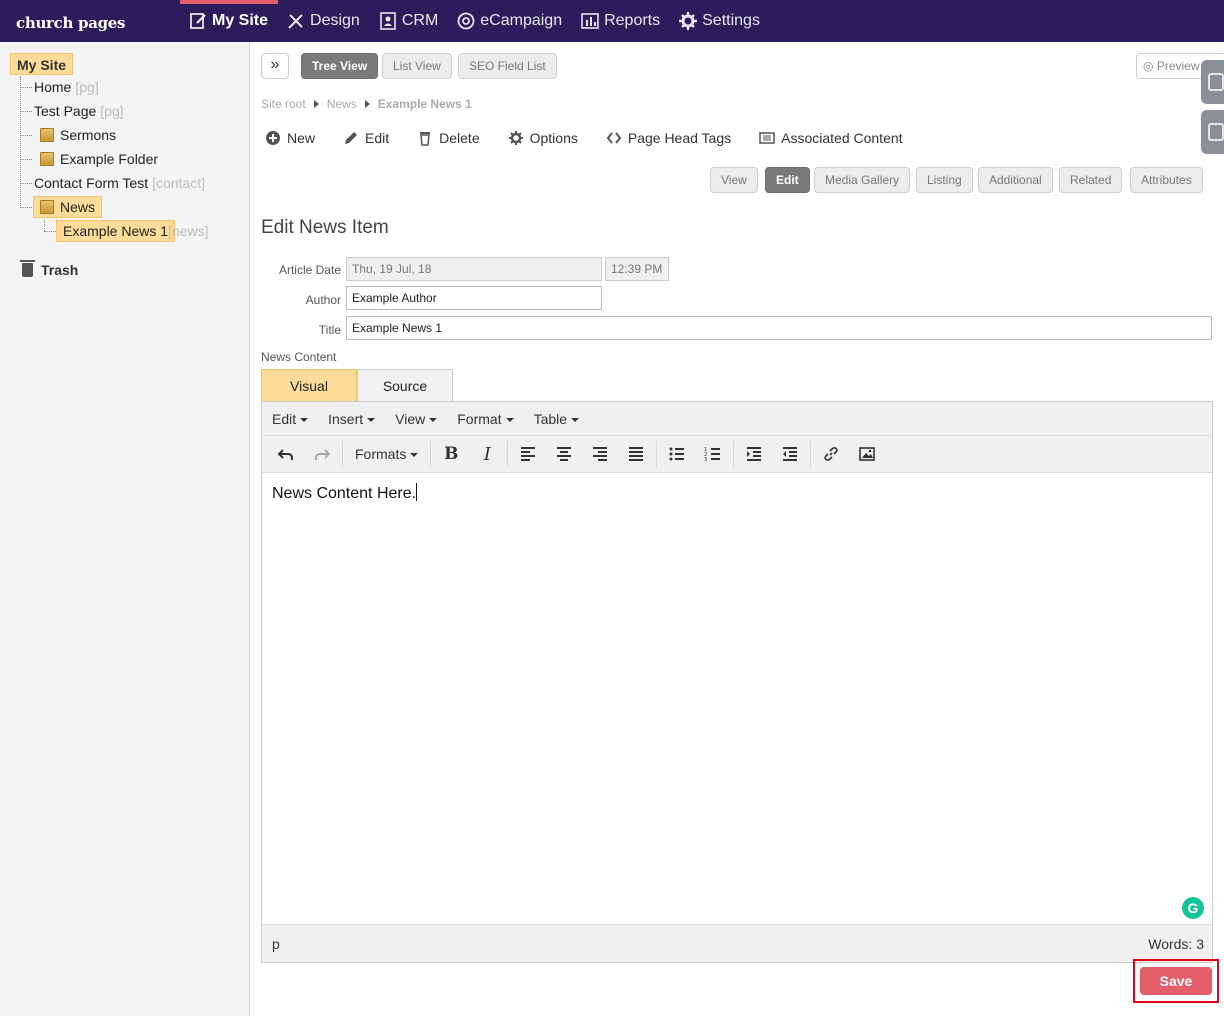 The image size is (1224, 1016). Describe the element at coordinates (677, 454) in the screenshot. I see `bullet-list-button` at that location.